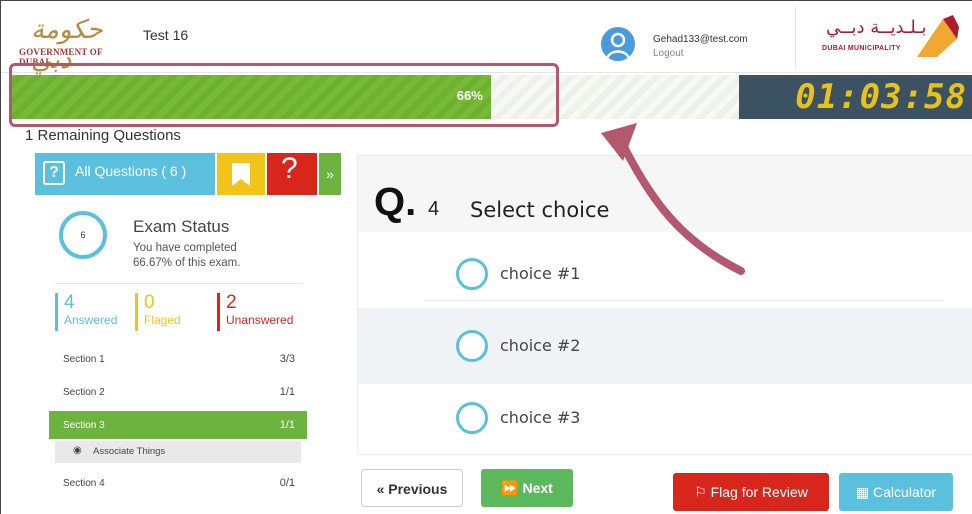 This screenshot has height=514, width=972. What do you see at coordinates (84, 483) in the screenshot?
I see `section-name: Section 4` at bounding box center [84, 483].